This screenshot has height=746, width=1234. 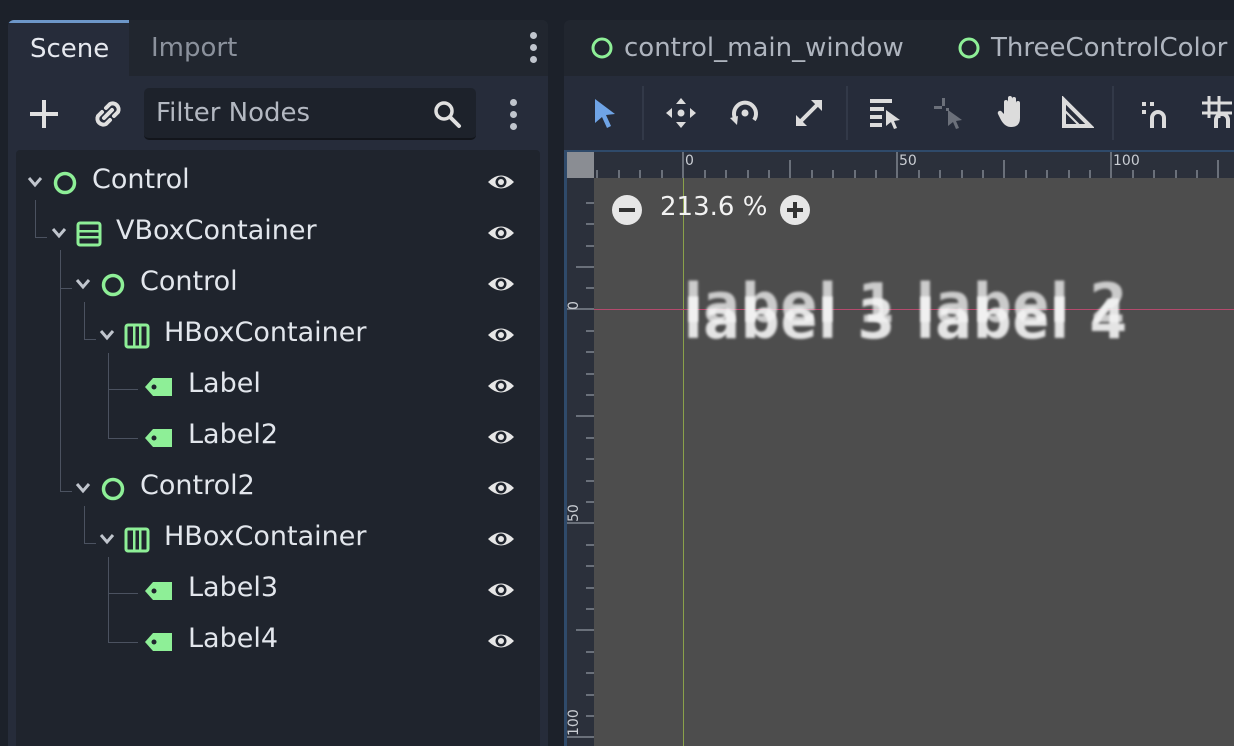 What do you see at coordinates (683, 462) in the screenshot?
I see `origin-guide-vertical` at bounding box center [683, 462].